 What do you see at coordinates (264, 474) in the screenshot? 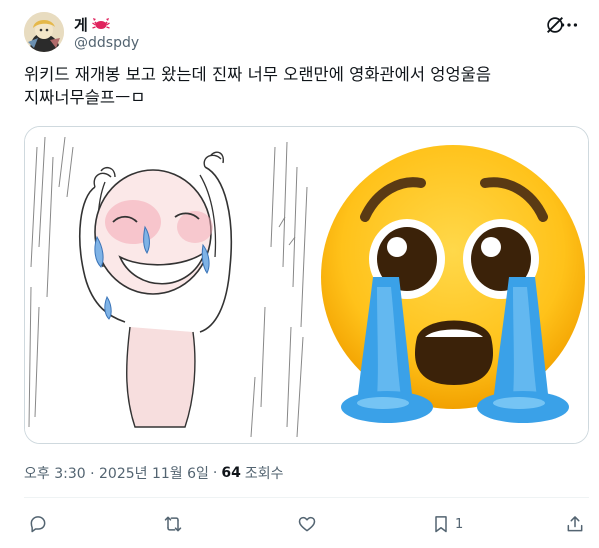
I see `views-label: 조회수` at bounding box center [264, 474].